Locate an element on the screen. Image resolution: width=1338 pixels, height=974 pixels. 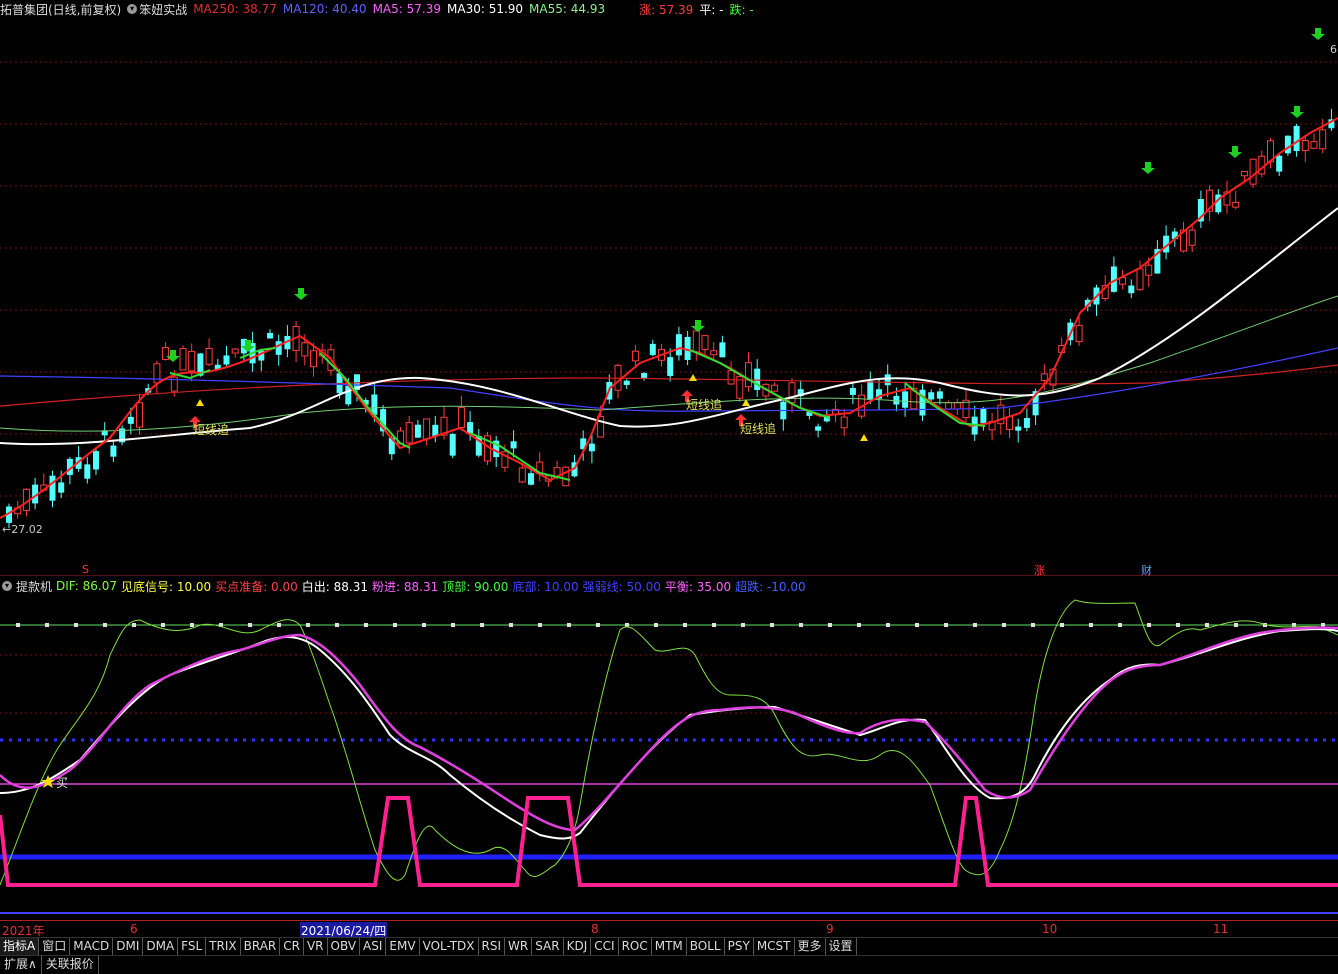
tab-brar: BRAR is located at coordinates (261, 946).